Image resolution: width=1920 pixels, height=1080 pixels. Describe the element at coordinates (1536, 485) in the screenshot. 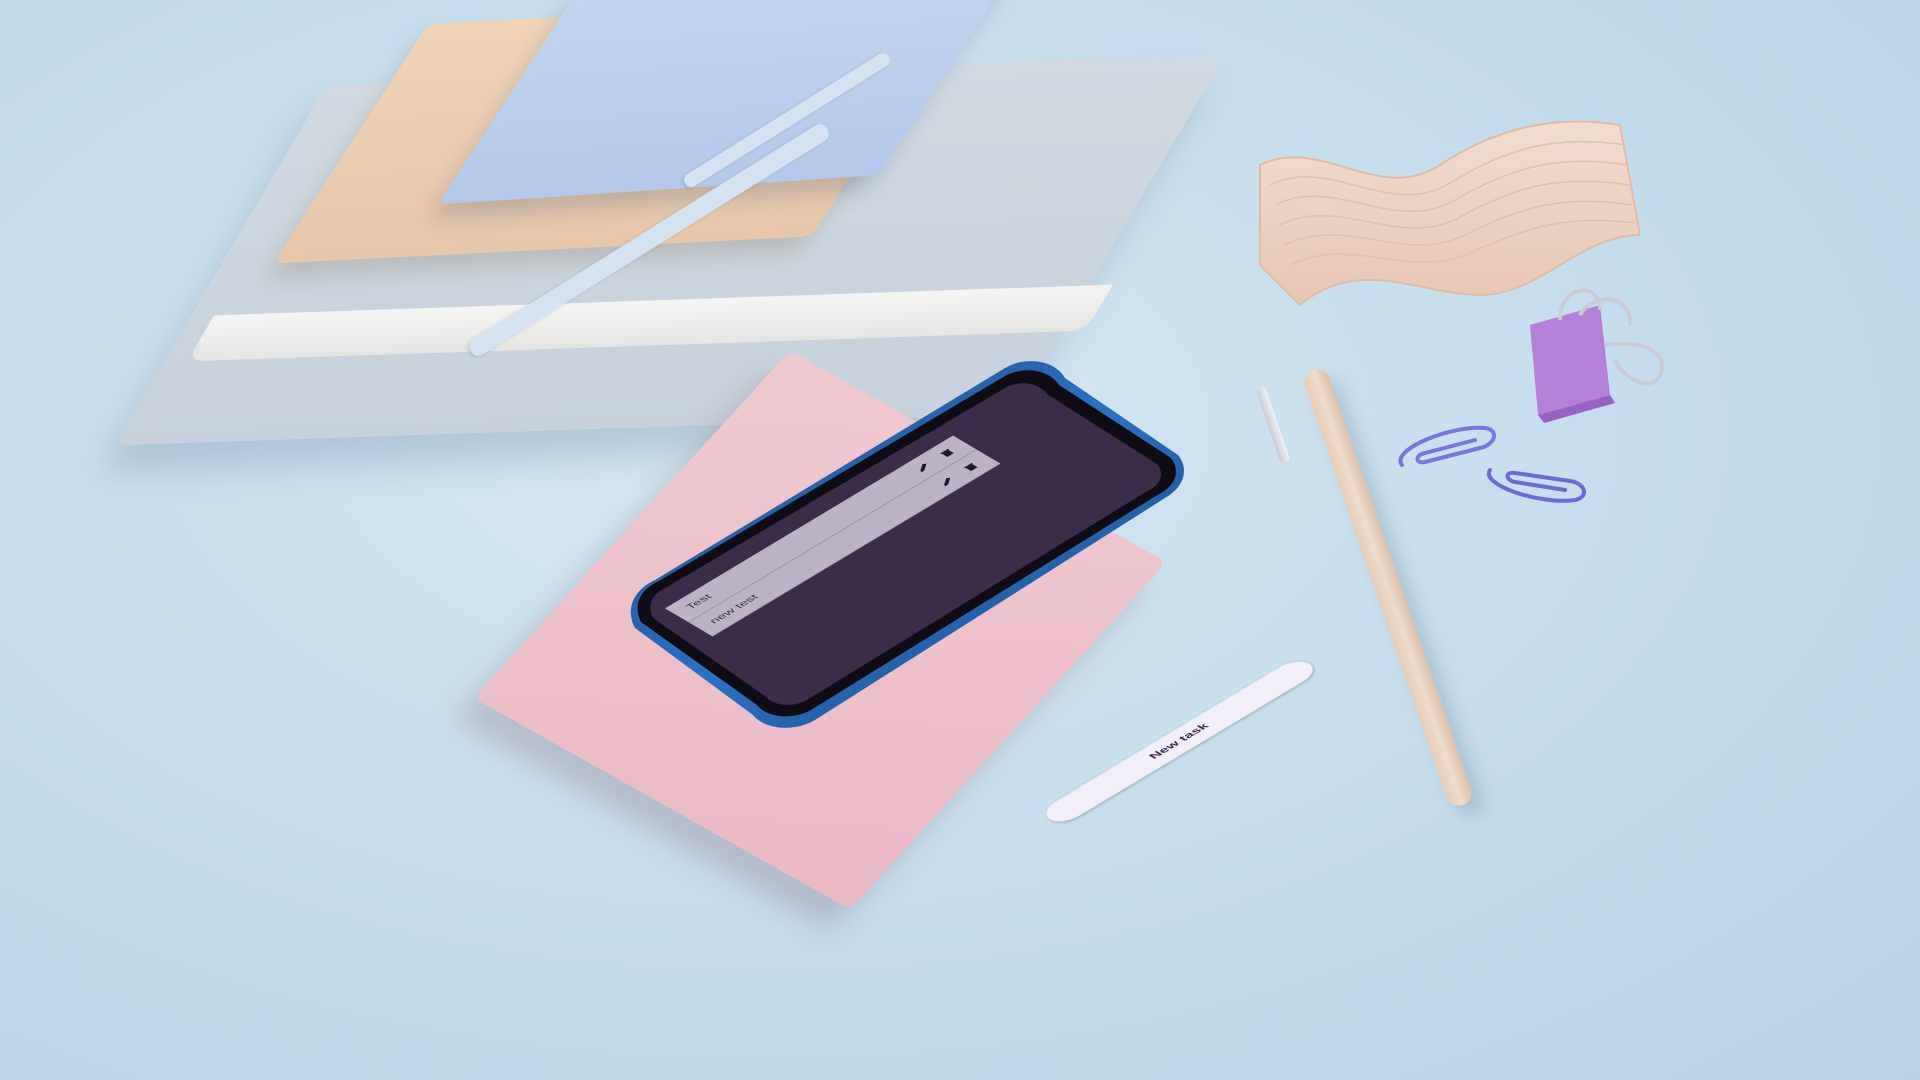

I see `paperclip` at that location.